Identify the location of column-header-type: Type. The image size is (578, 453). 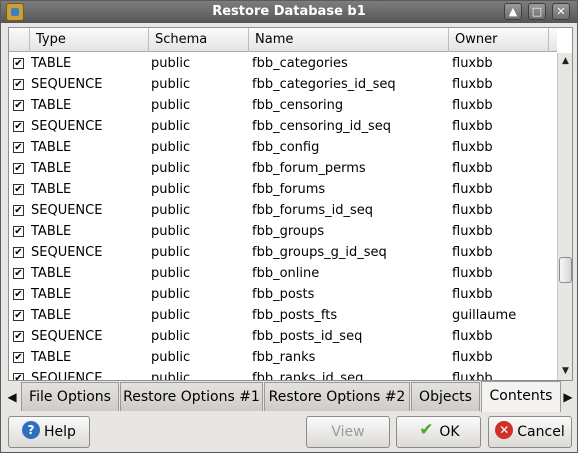
(89, 40).